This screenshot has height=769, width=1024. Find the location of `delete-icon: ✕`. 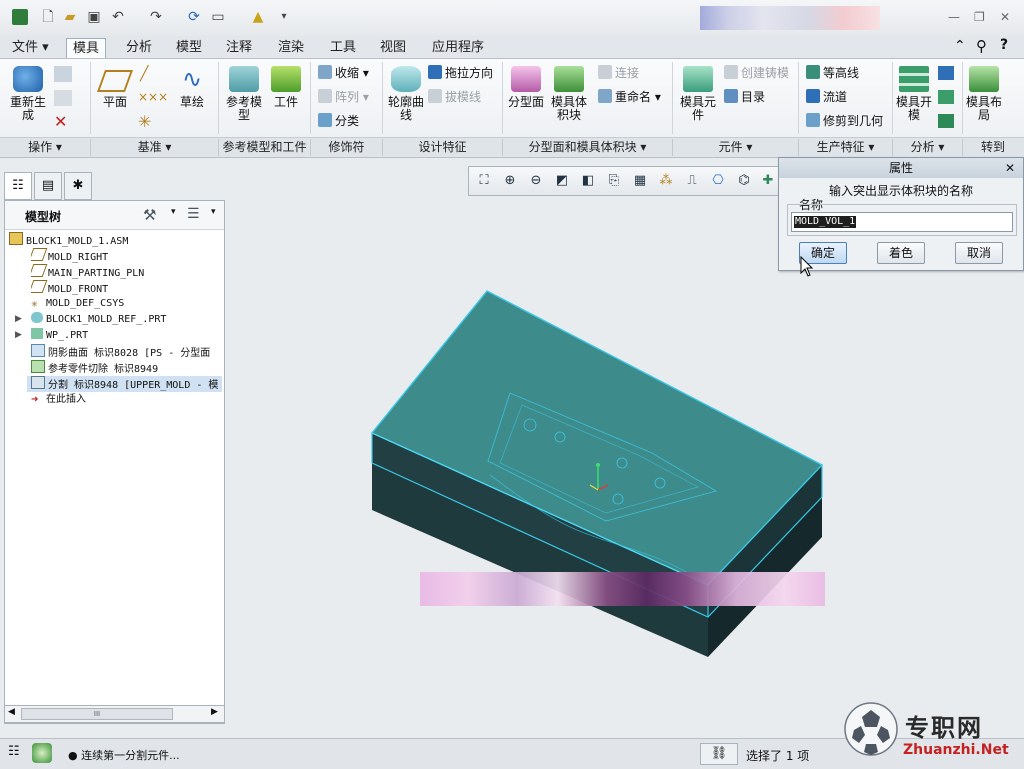

delete-icon: ✕ is located at coordinates (60, 121).